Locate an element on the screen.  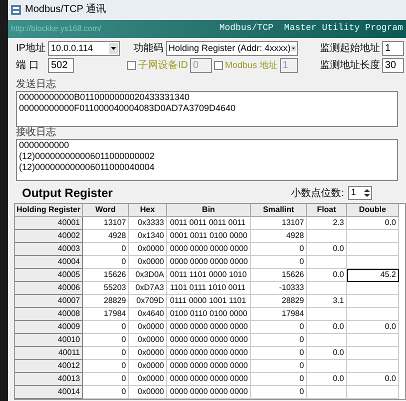
table-cell: 0x3D0A is located at coordinates (148, 275).